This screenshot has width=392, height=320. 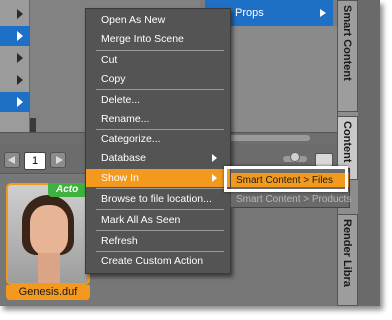 What do you see at coordinates (158, 20) in the screenshot?
I see `menu-item-open-as-new: Open As New` at bounding box center [158, 20].